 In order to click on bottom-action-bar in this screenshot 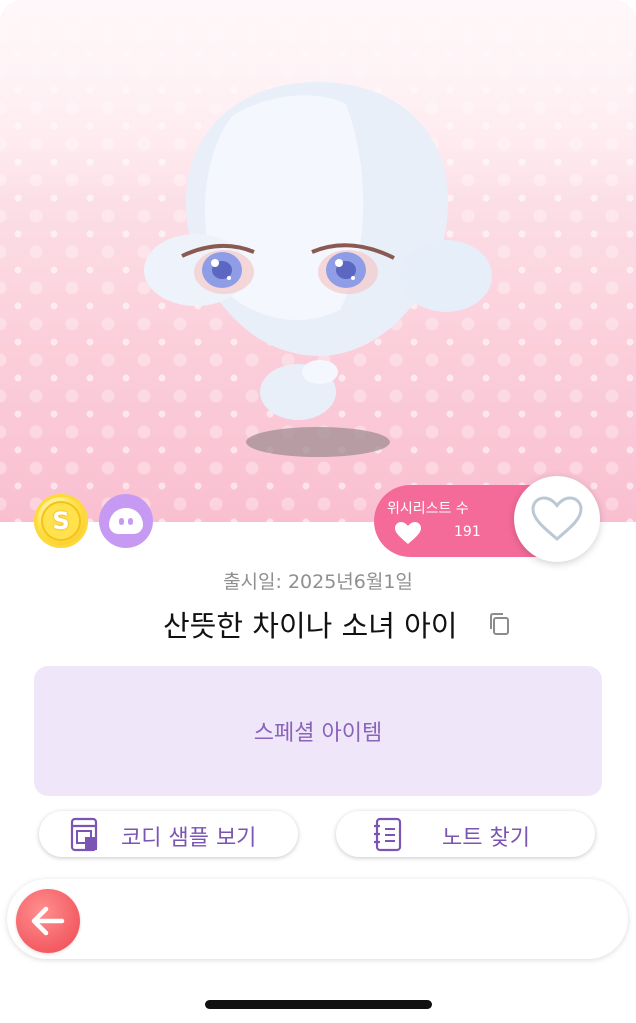, I will do `click(317, 919)`.